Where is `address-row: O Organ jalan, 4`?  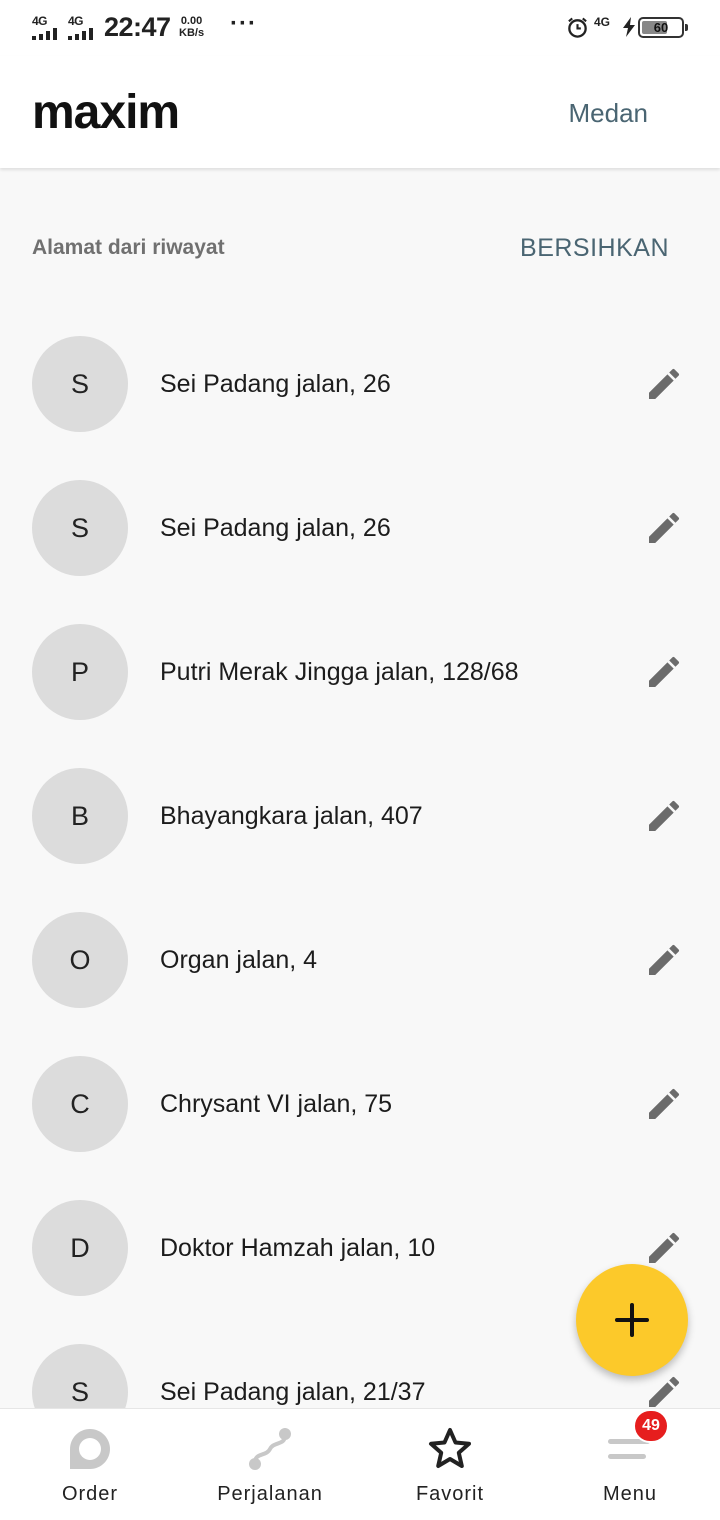
address-row: O Organ jalan, 4 is located at coordinates (360, 960).